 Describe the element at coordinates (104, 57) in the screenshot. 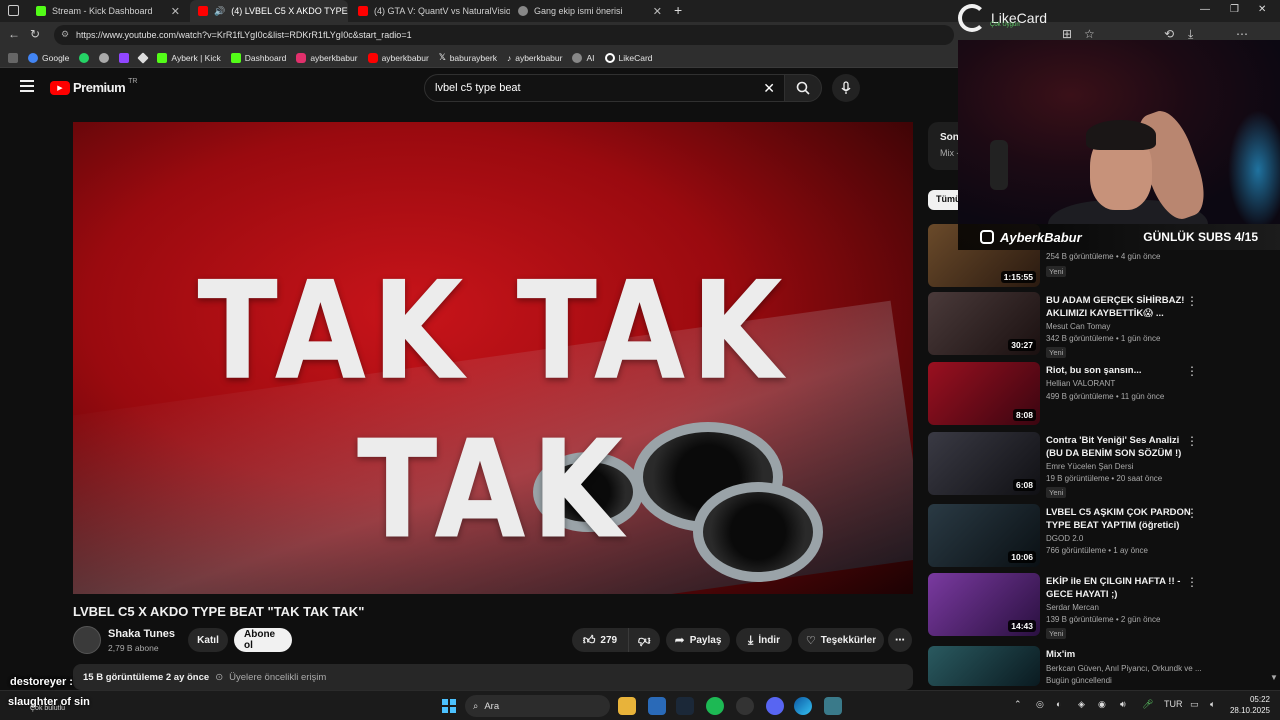

I see `bookmark-chatgpt` at that location.